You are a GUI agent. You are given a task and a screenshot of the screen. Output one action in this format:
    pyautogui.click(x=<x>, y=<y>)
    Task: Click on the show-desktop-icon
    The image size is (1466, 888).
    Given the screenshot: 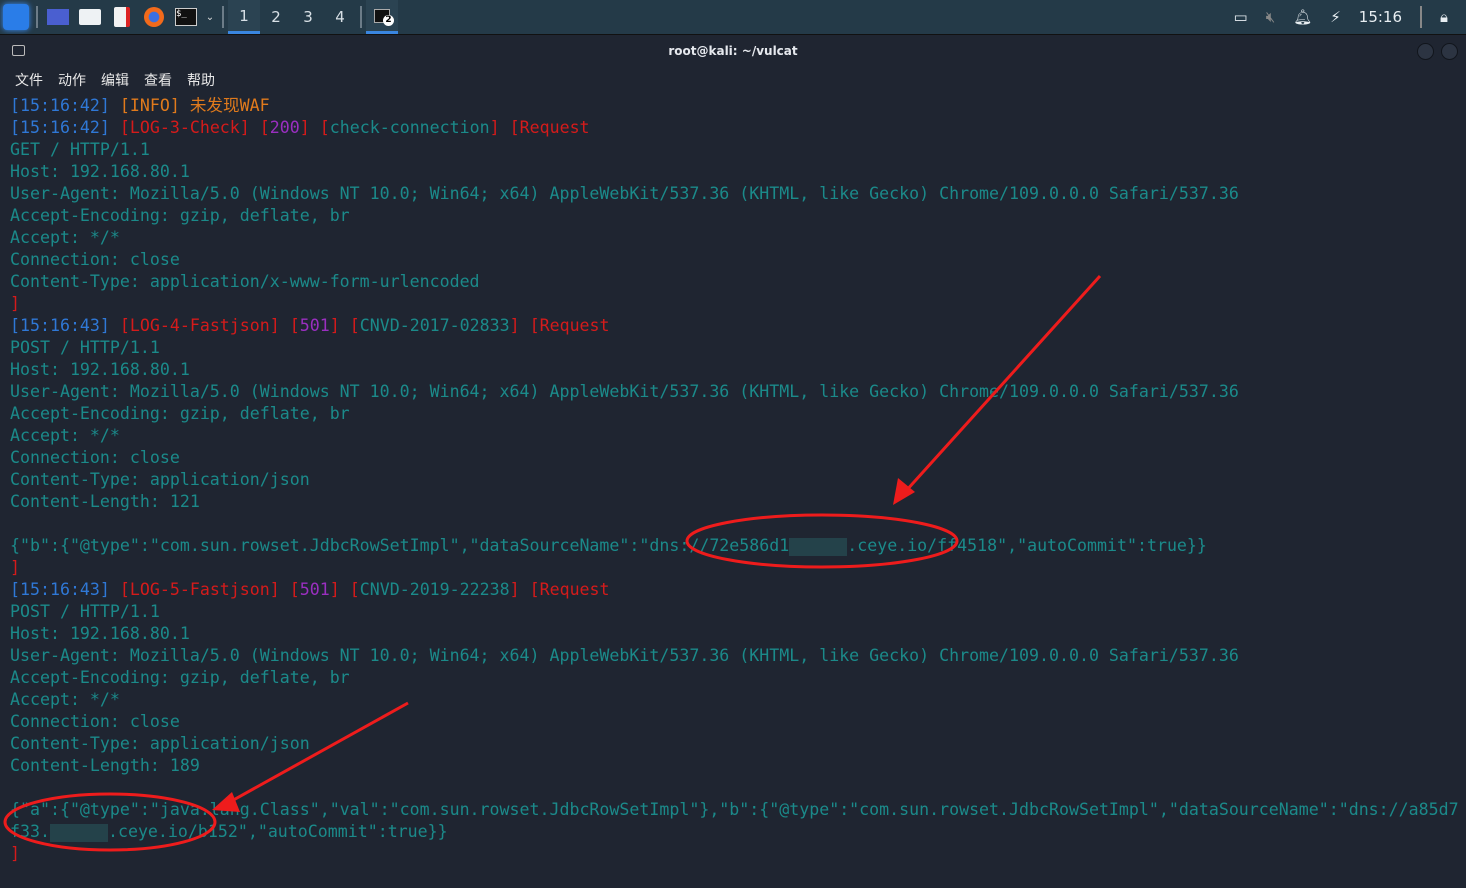 What is the action you would take?
    pyautogui.click(x=58, y=17)
    